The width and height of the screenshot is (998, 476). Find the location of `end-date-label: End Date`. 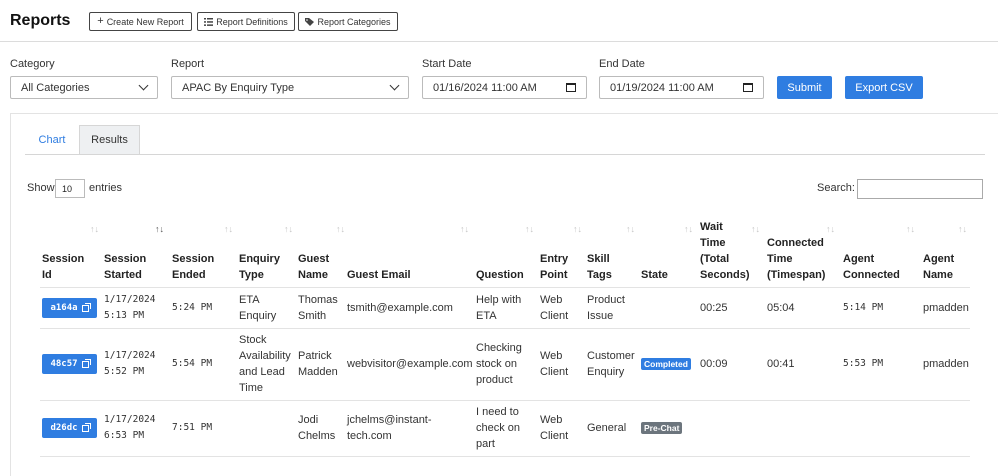

end-date-label: End Date is located at coordinates (622, 64).